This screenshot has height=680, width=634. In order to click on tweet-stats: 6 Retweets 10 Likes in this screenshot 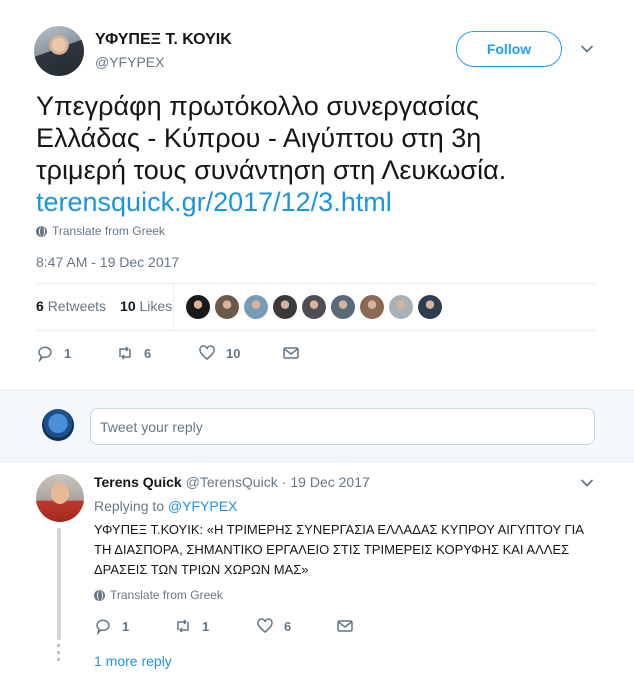, I will do `click(104, 306)`.